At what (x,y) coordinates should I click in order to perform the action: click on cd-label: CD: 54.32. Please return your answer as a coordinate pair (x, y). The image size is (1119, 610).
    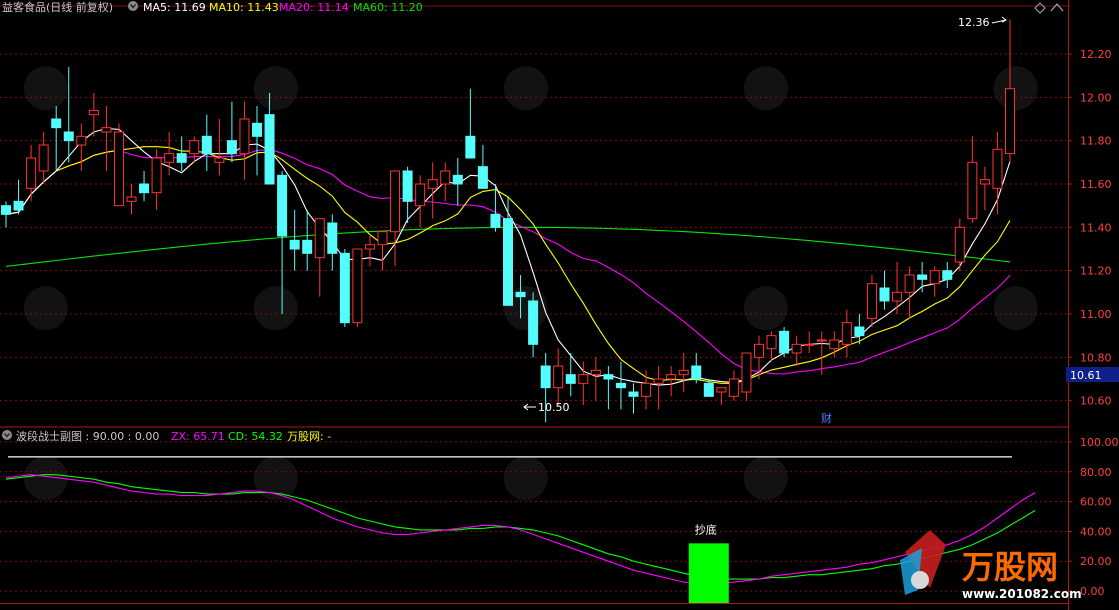
    Looking at the image, I should click on (255, 436).